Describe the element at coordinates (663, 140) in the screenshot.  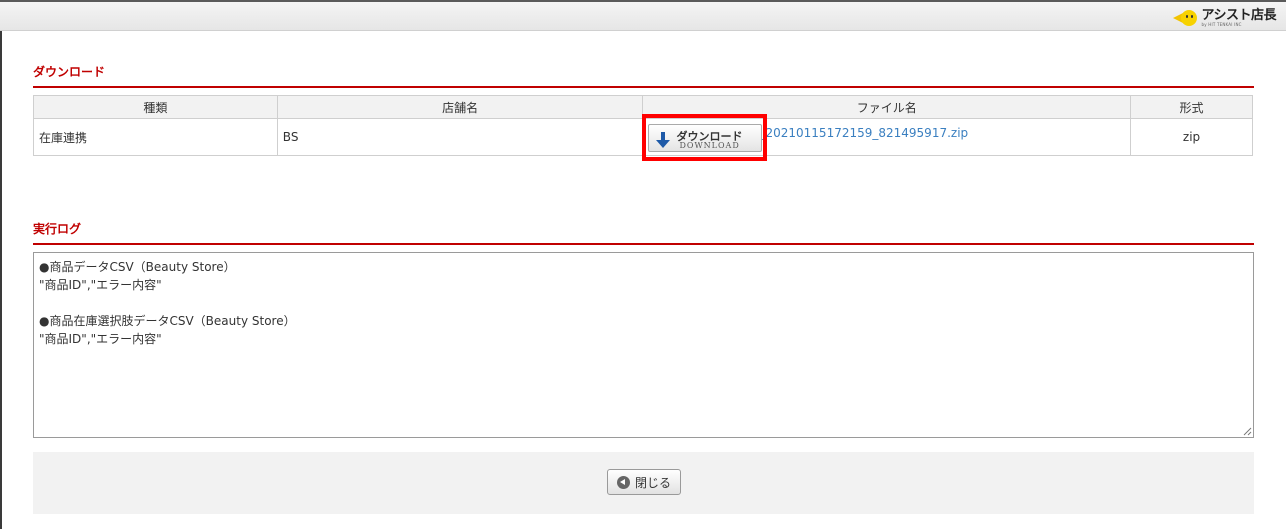
I see `download-arrow-icon` at that location.